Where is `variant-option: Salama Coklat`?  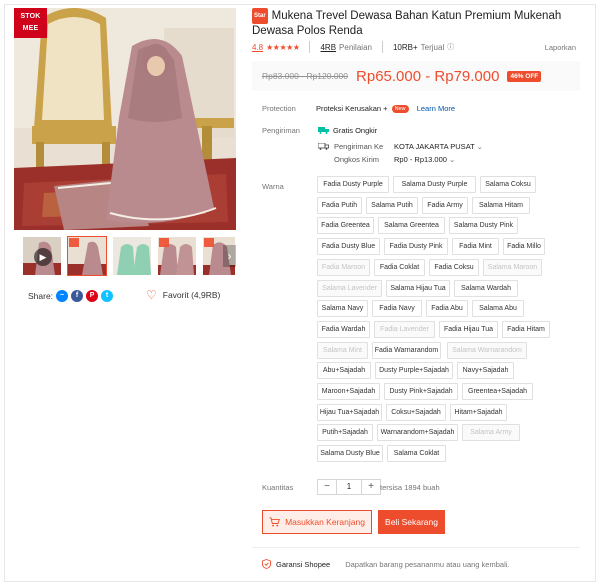
variant-option: Salama Coklat is located at coordinates (416, 453).